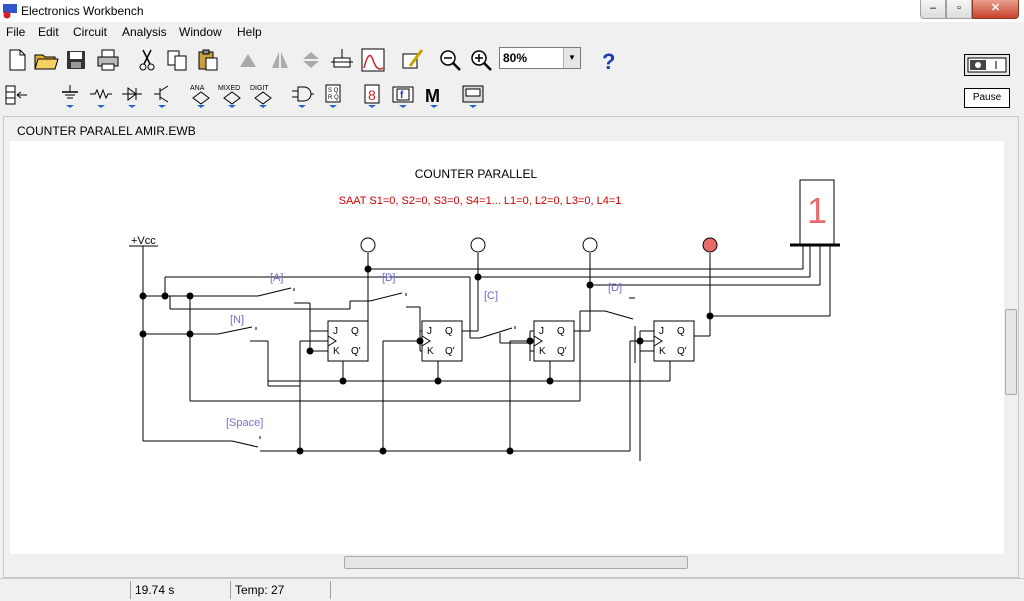 The width and height of the screenshot is (1024, 601). Describe the element at coordinates (70, 96) in the screenshot. I see `sources-bin-icon` at that location.